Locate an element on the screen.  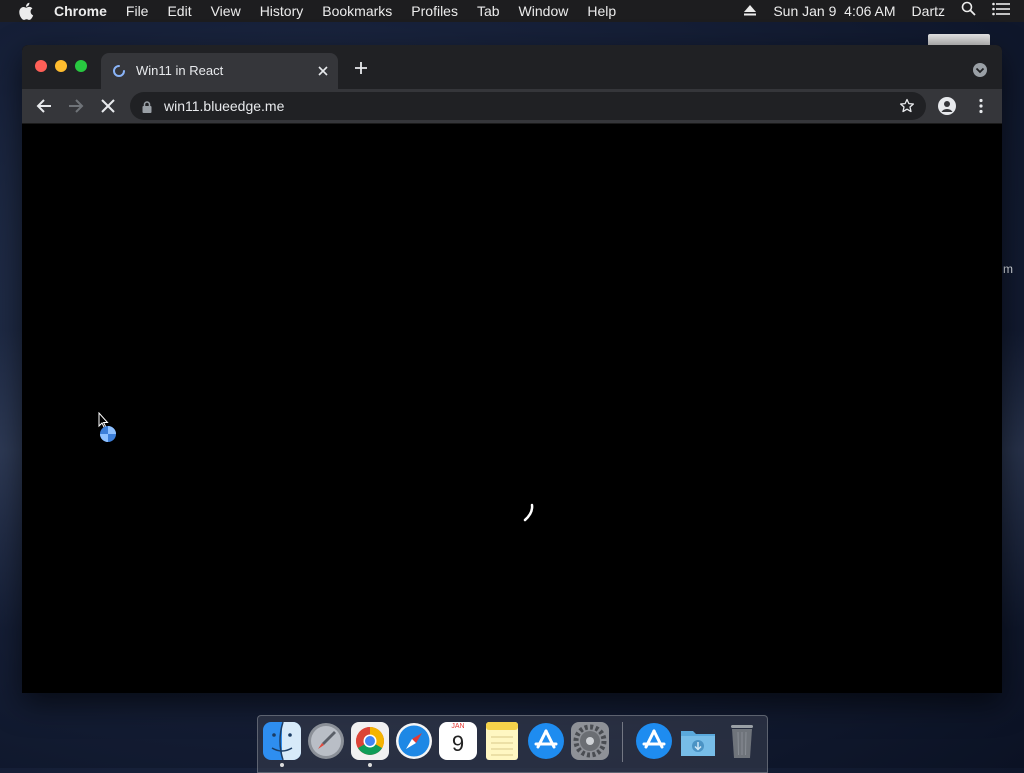
loading-spinner-icon is located at coordinates (530, 513).